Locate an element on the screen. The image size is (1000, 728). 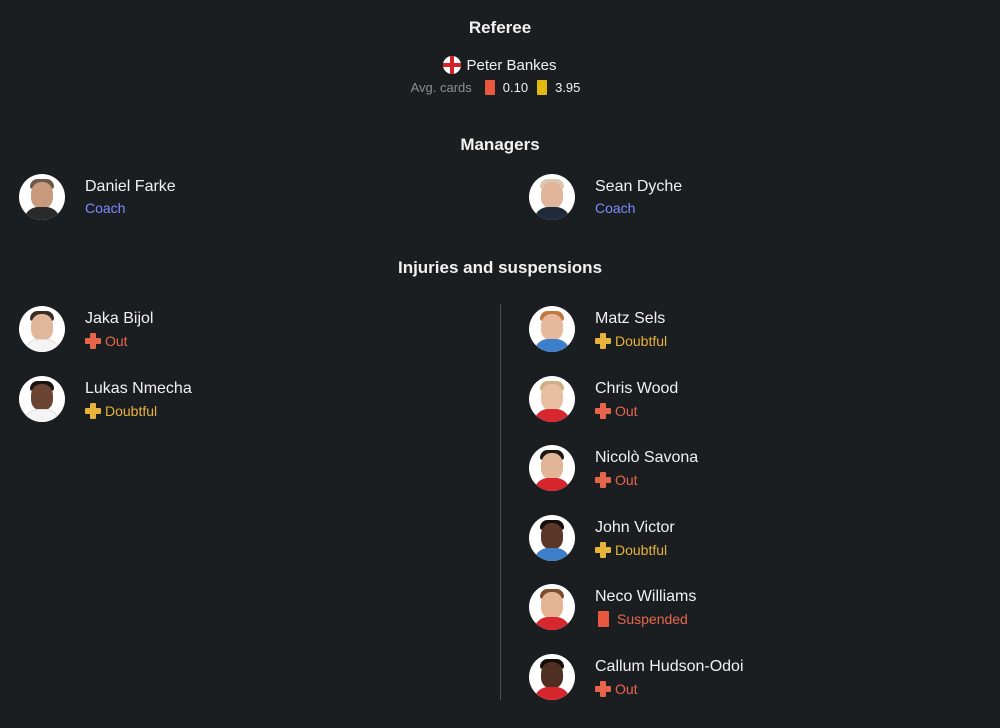
player-name: Matz Sels is located at coordinates (630, 318).